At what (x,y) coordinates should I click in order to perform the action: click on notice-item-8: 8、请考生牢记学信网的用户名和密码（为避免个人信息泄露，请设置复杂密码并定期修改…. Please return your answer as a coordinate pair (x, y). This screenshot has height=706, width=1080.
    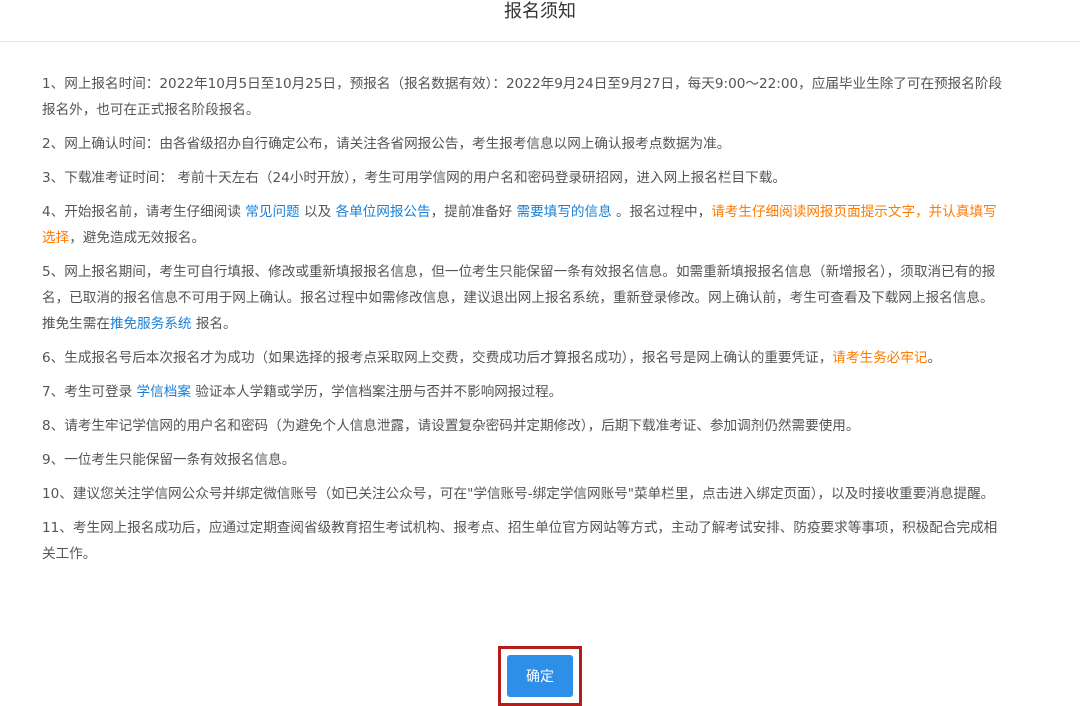
    Looking at the image, I should click on (524, 426).